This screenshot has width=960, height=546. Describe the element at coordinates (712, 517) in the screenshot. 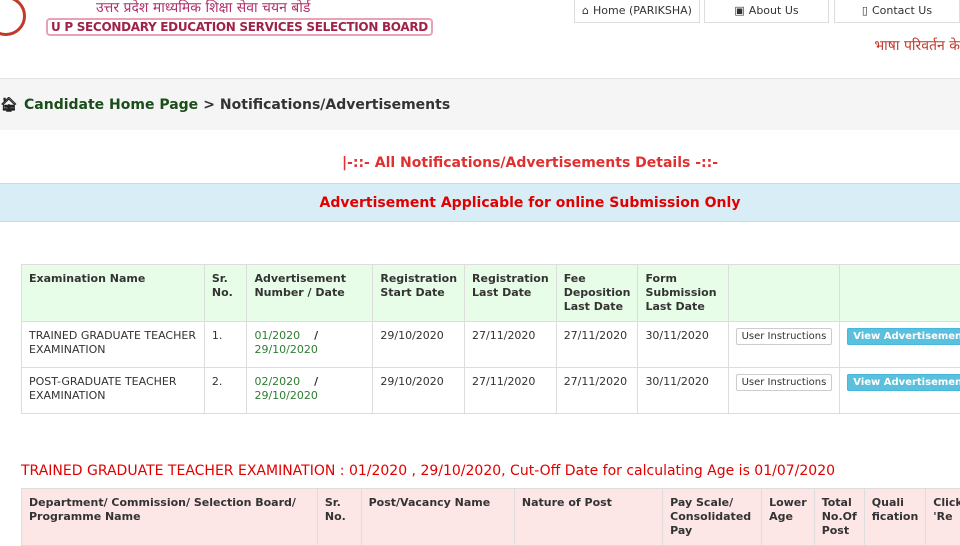

I see `col-header: Pay Scale/ Consolidated Pay` at that location.